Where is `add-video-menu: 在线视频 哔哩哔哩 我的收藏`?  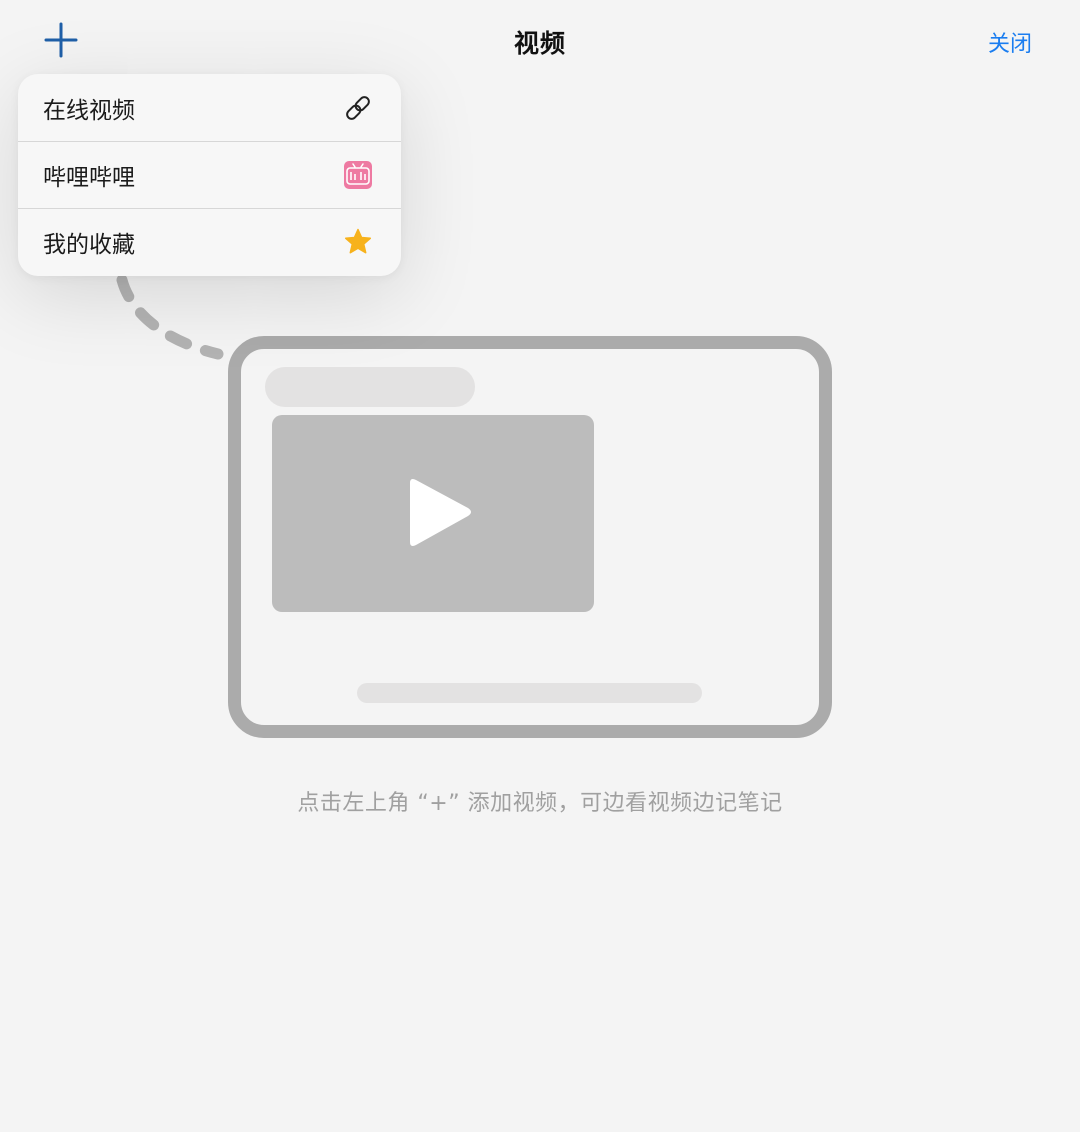 add-video-menu: 在线视频 哔哩哔哩 我的收藏 is located at coordinates (209, 175).